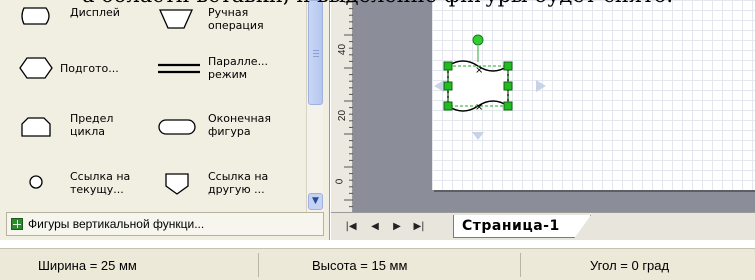 The width and height of the screenshot is (755, 280). I want to click on ruler-label-40: 40, so click(343, 49).